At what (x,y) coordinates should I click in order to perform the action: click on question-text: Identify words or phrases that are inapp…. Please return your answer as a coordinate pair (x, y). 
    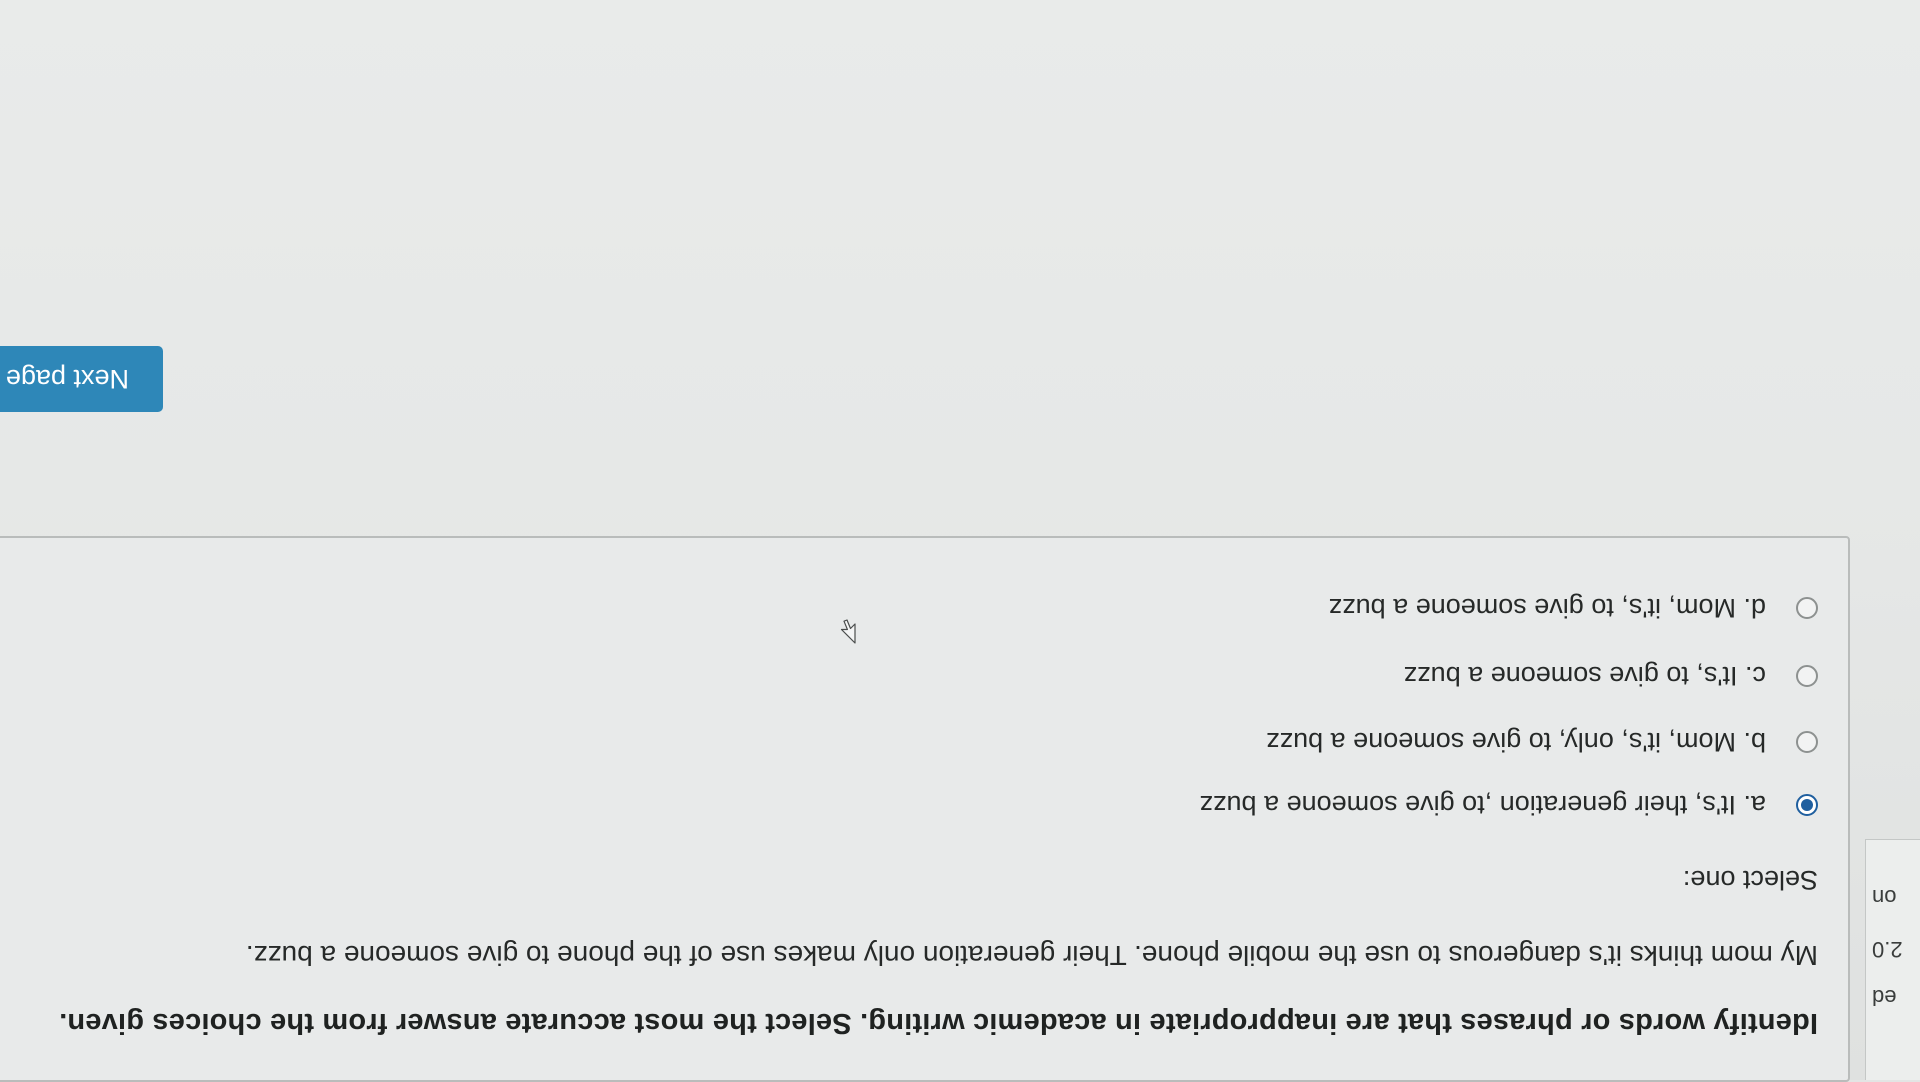
    Looking at the image, I should click on (938, 989).